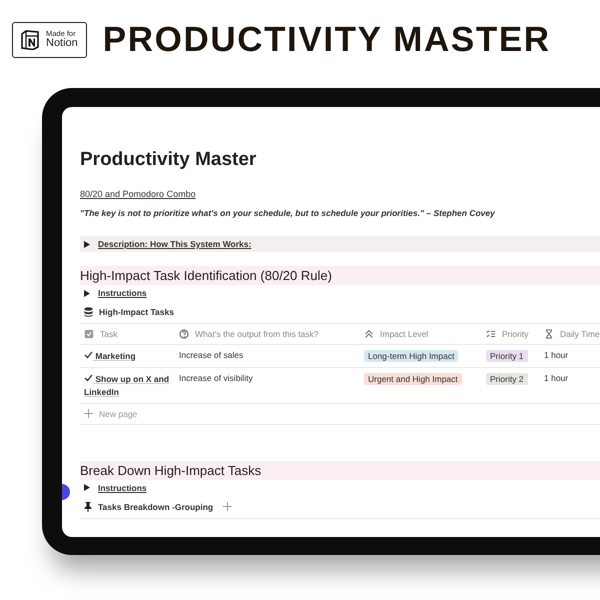 Image resolution: width=600 pixels, height=600 pixels. Describe the element at coordinates (267, 356) in the screenshot. I see `table-cell: Increase of sales` at that location.